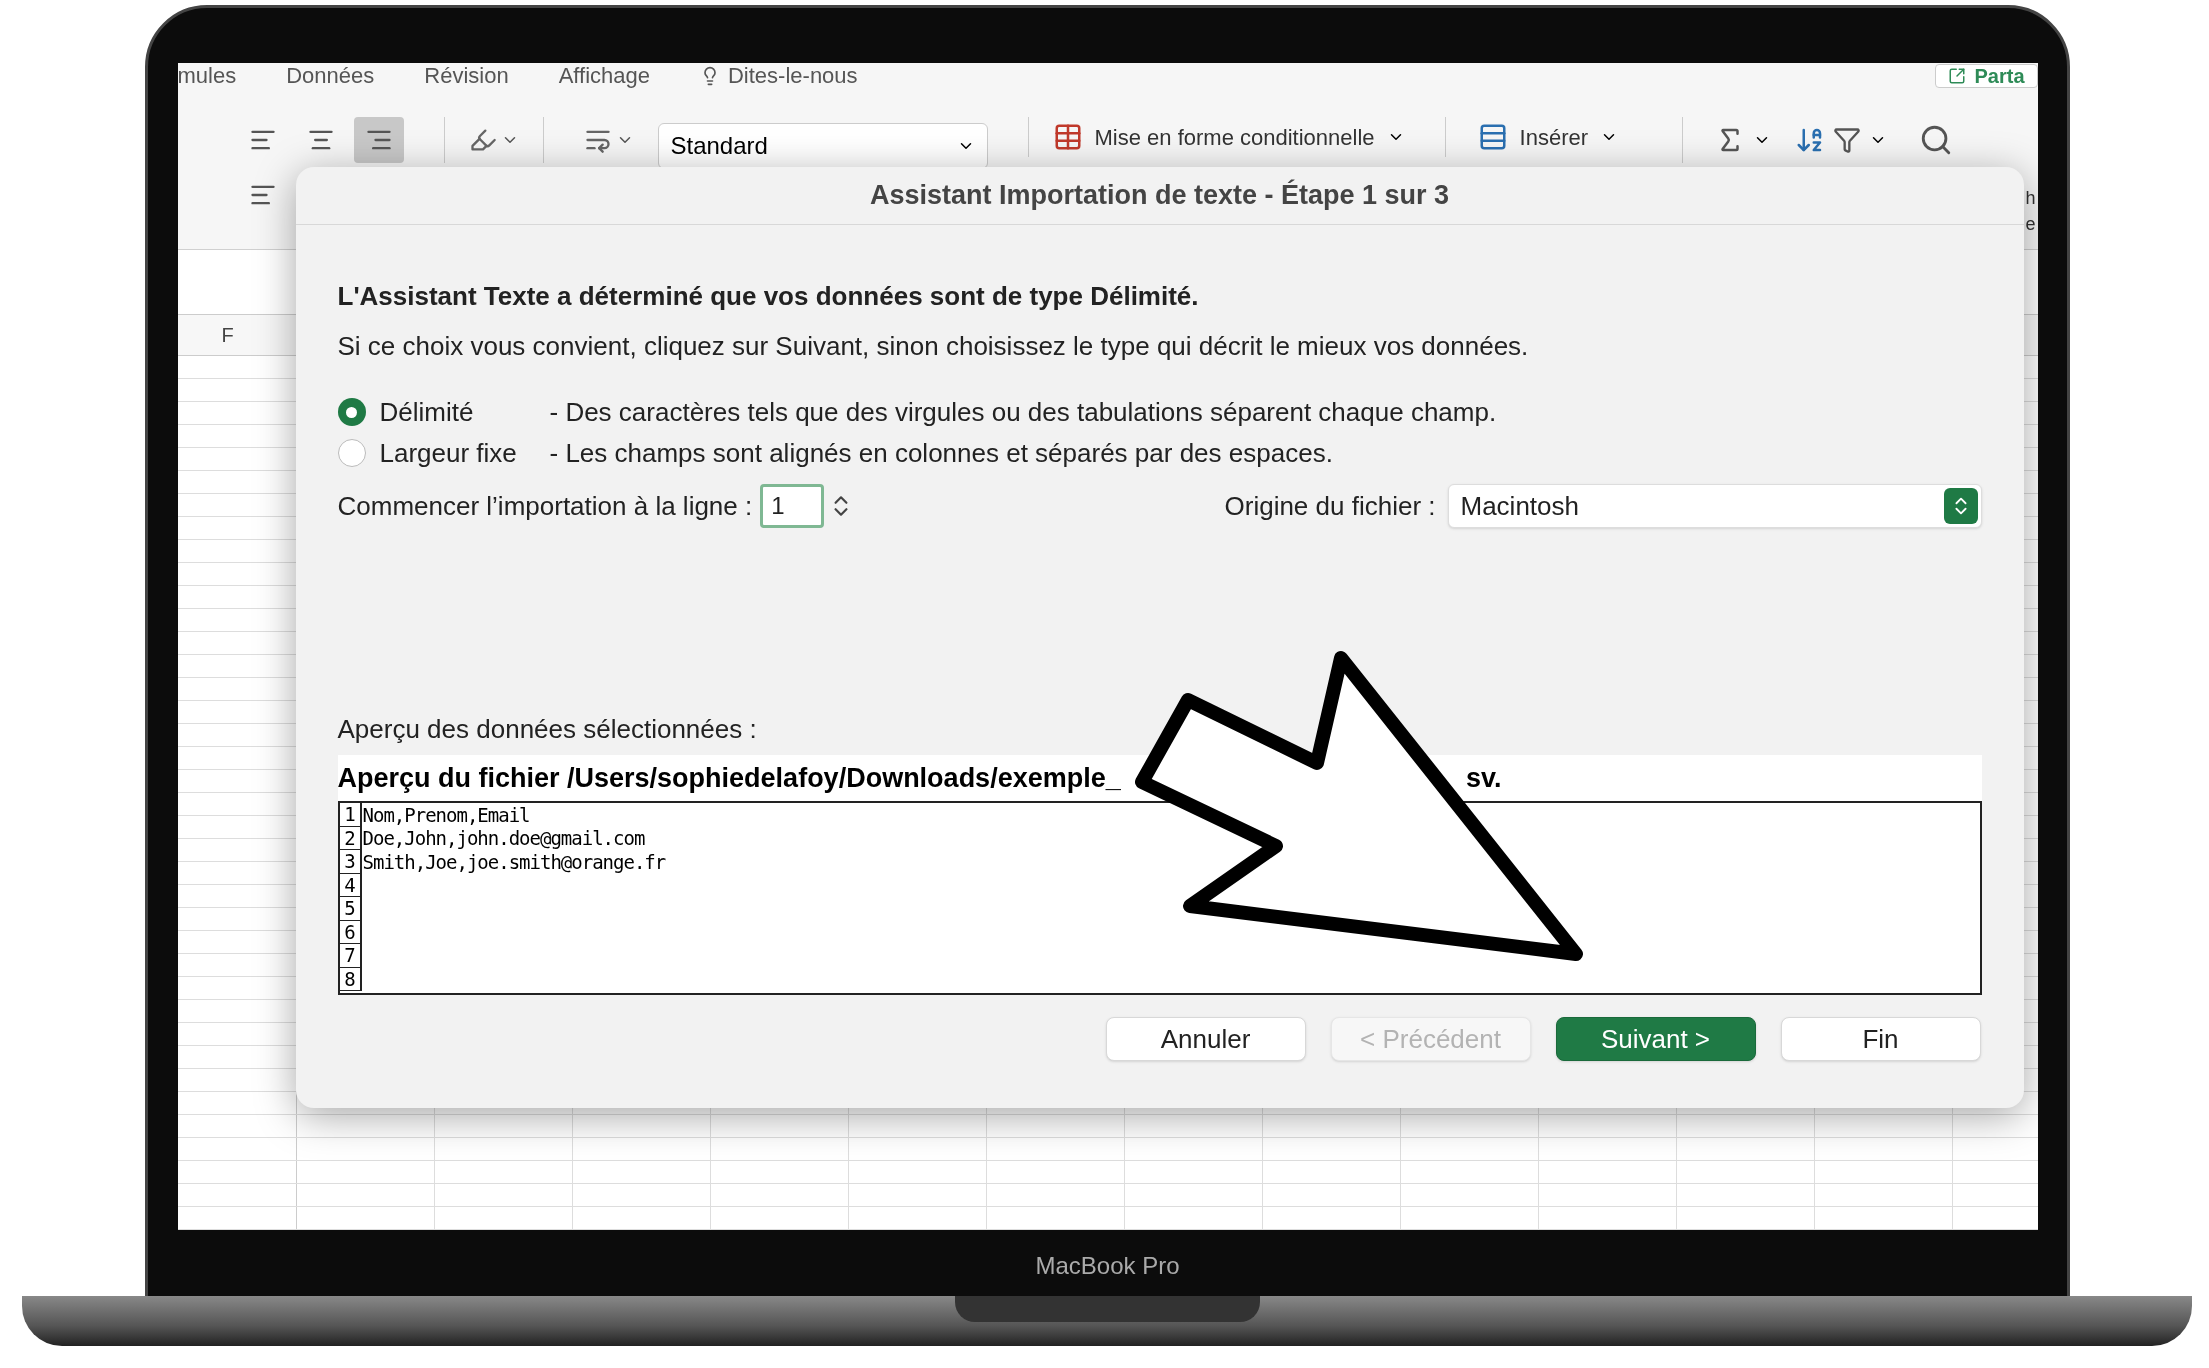  What do you see at coordinates (464, 412) in the screenshot?
I see `radio-label: Délimité` at bounding box center [464, 412].